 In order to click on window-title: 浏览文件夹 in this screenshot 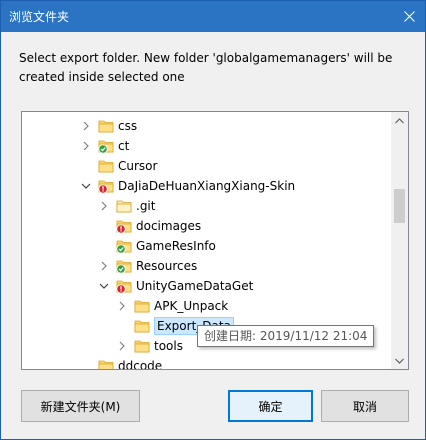, I will do `click(39, 17)`.